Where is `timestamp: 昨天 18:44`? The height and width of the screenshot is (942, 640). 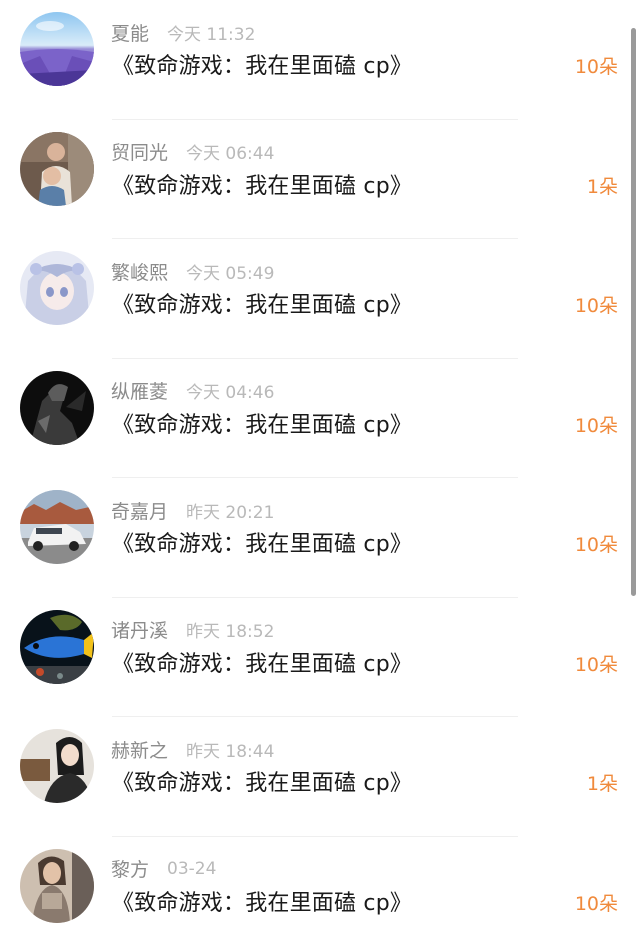
timestamp: 昨天 18:44 is located at coordinates (230, 751).